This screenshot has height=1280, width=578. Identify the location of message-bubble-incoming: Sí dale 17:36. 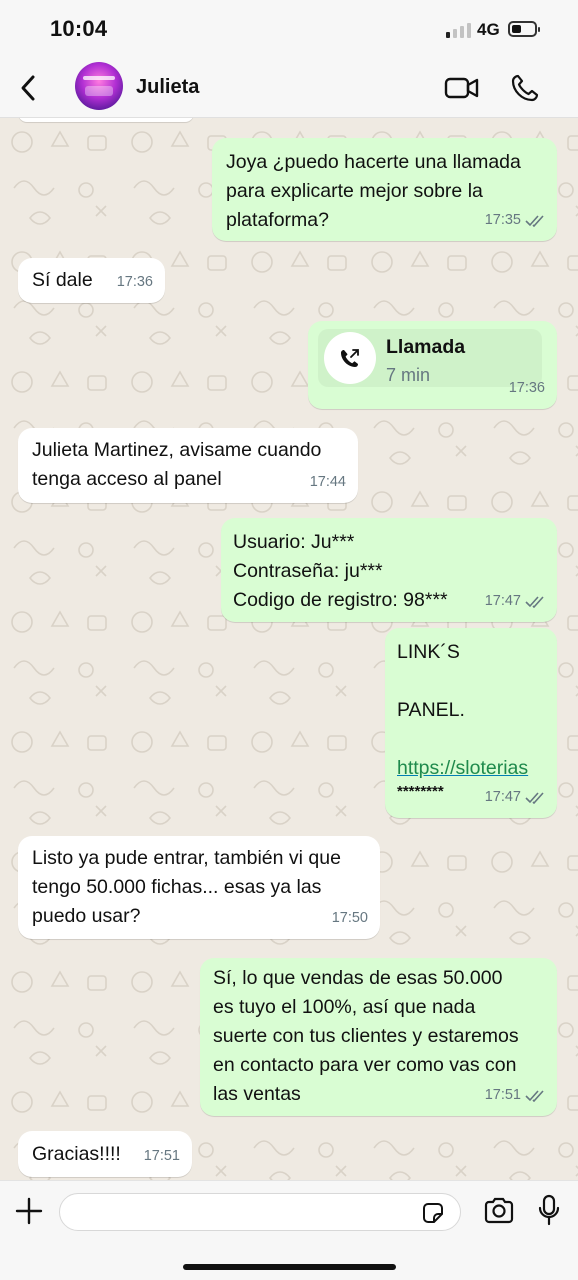
(91, 280).